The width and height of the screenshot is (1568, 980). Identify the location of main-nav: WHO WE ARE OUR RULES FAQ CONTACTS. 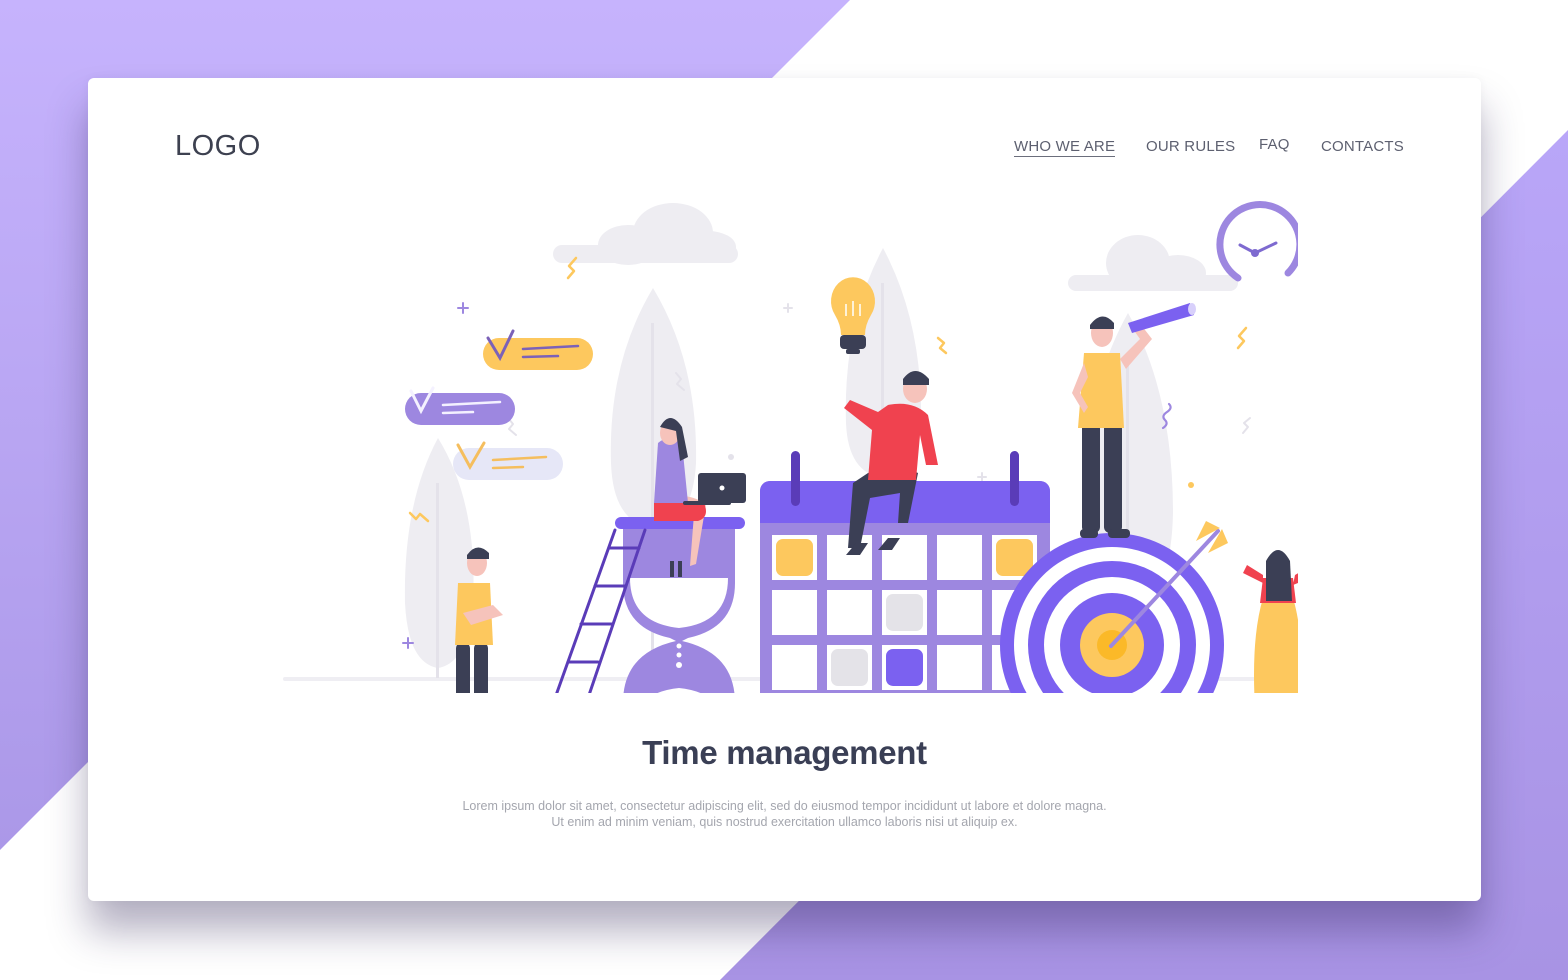
(784, 149).